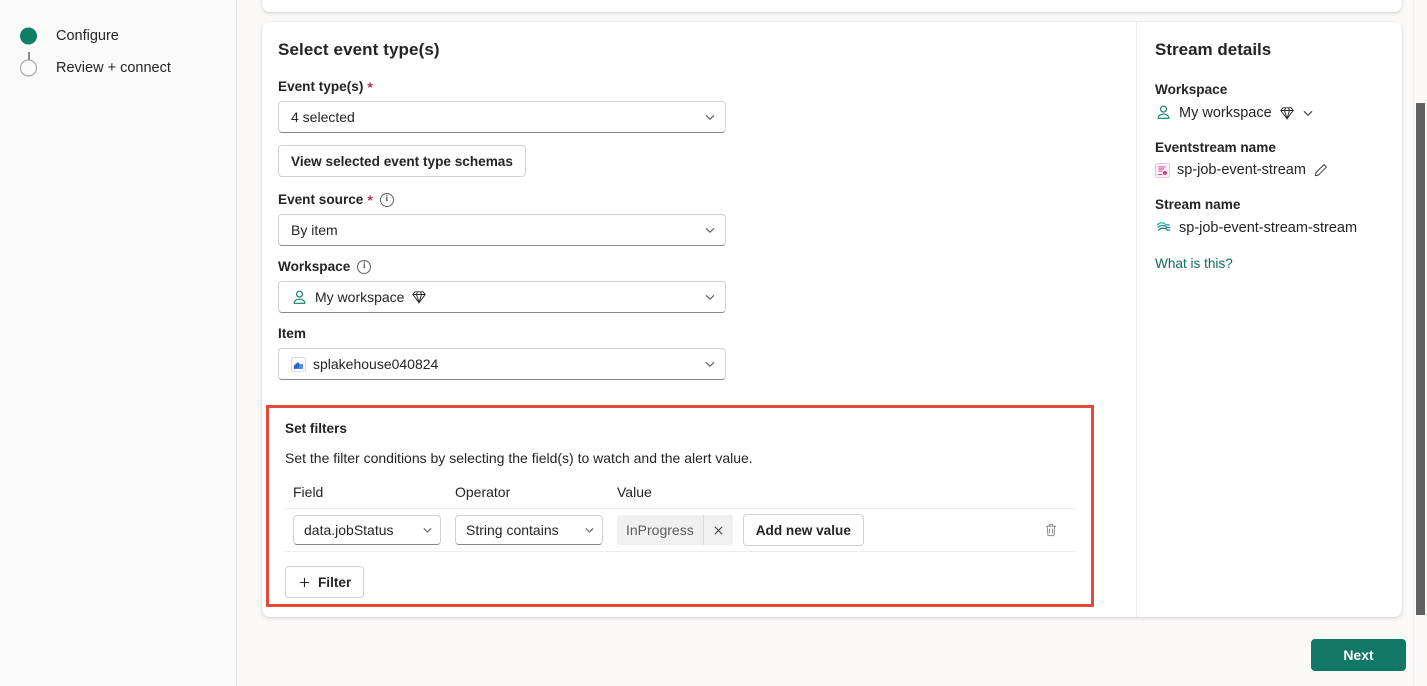 This screenshot has height=686, width=1427. I want to click on column-header-field: Field, so click(308, 492).